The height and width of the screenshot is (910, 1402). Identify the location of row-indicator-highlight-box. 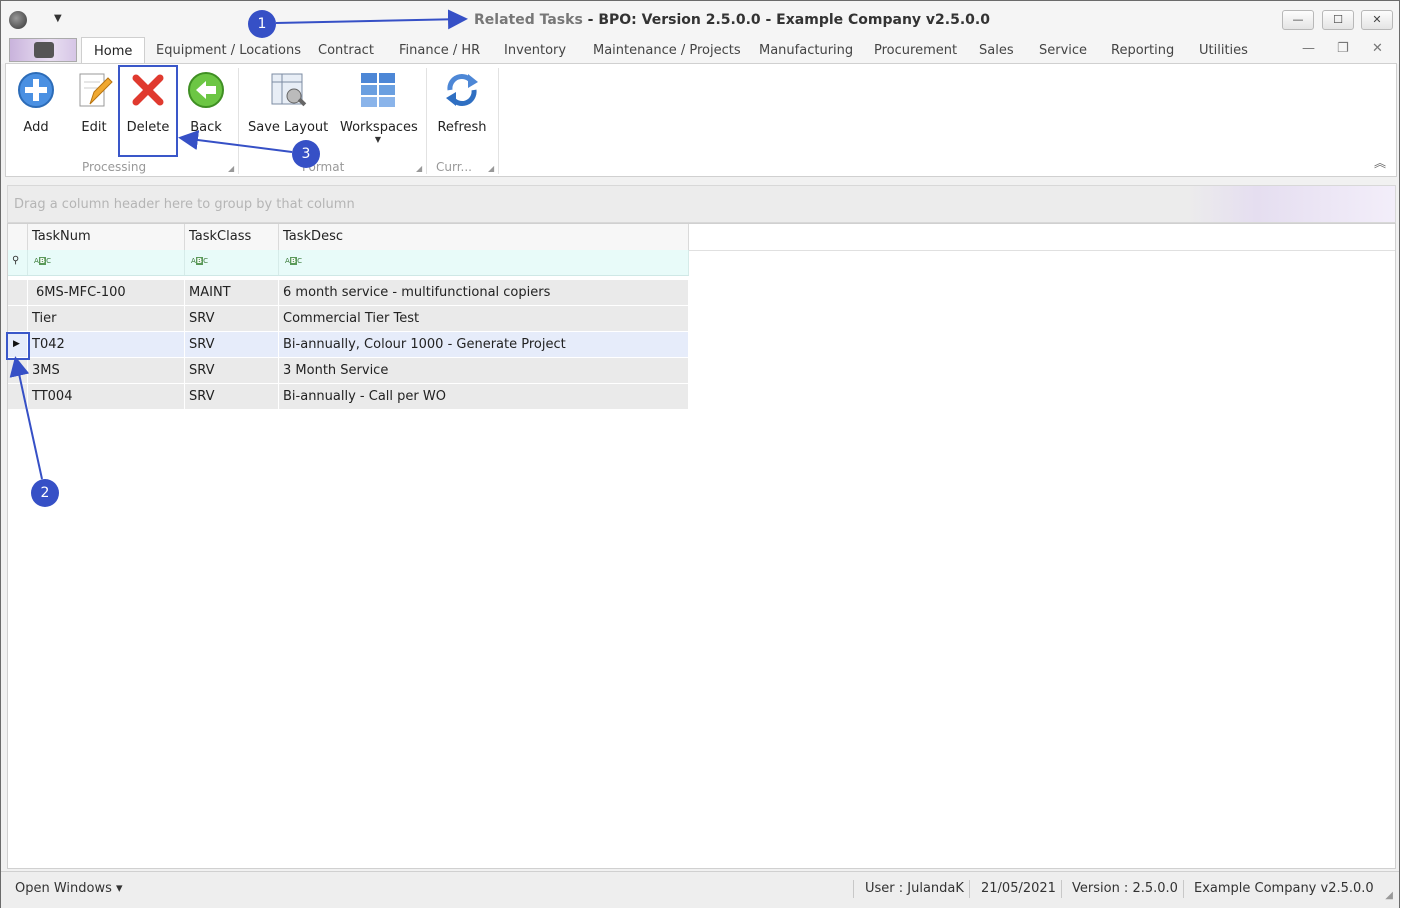
(18, 346).